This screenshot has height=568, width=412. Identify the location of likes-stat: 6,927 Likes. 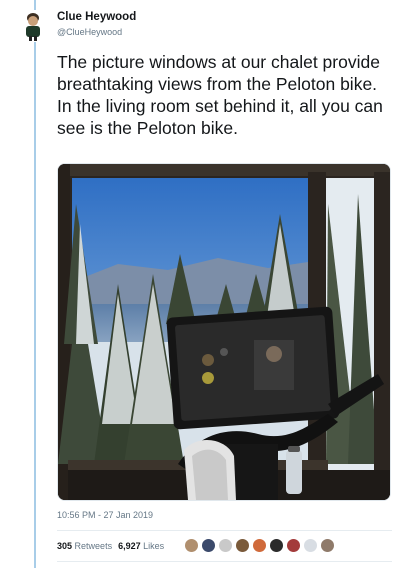
(141, 546).